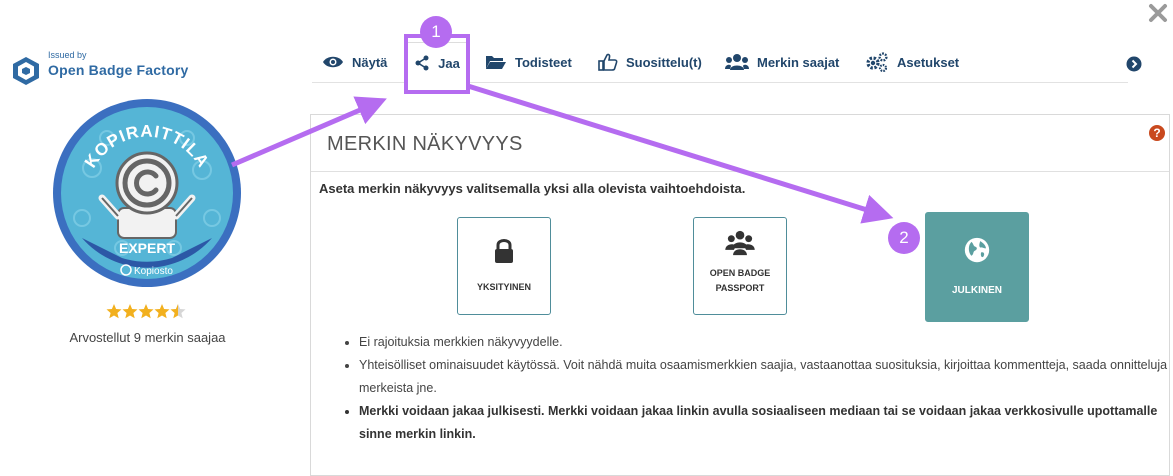  What do you see at coordinates (740, 280) in the screenshot?
I see `visibility-option-passport-label: OPEN BADGE PASSPORT` at bounding box center [740, 280].